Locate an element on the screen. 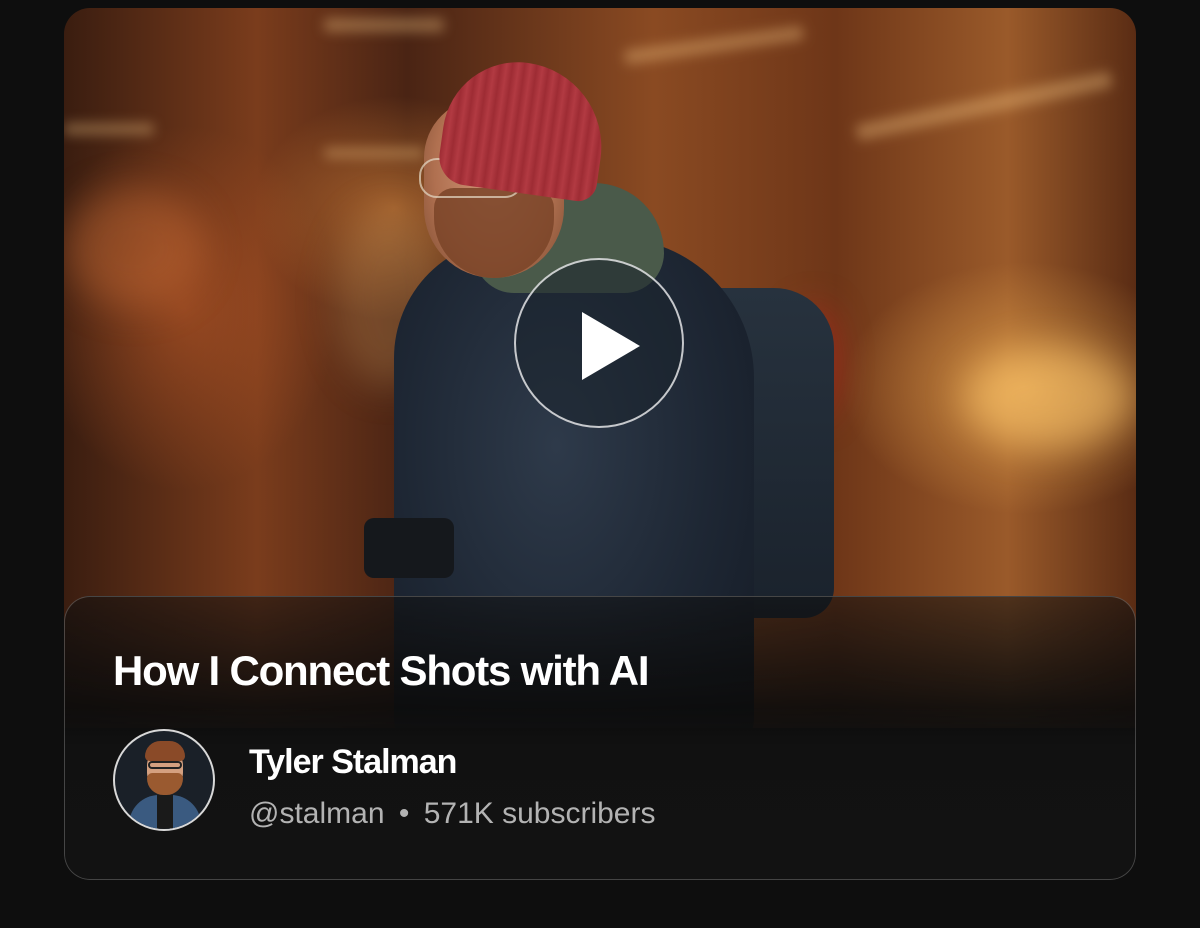 Image resolution: width=1200 pixels, height=928 pixels. video-title: How I Connect Shots with AI is located at coordinates (381, 671).